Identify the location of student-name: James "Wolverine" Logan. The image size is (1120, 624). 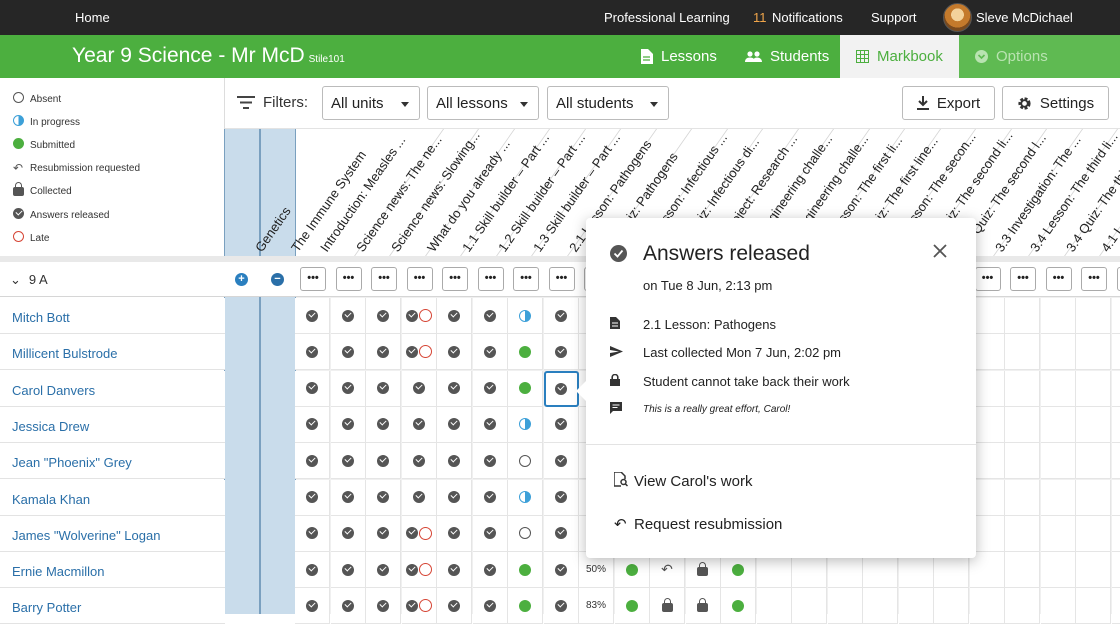
(112, 534).